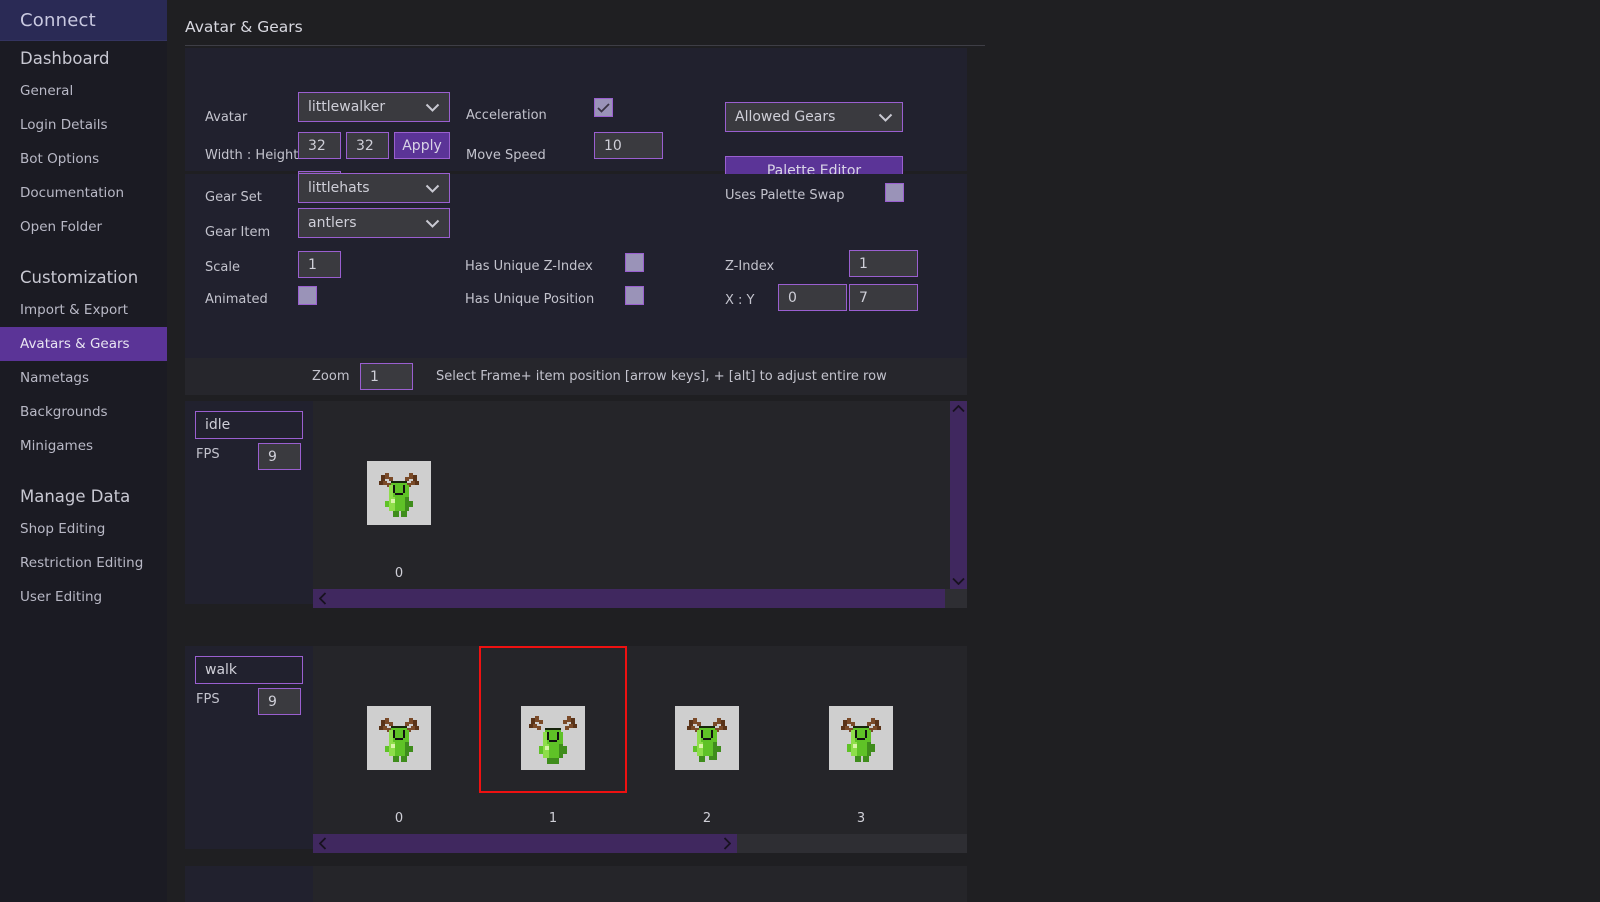 The width and height of the screenshot is (1600, 902). Describe the element at coordinates (339, 188) in the screenshot. I see `gear-set-value: littlehats` at that location.